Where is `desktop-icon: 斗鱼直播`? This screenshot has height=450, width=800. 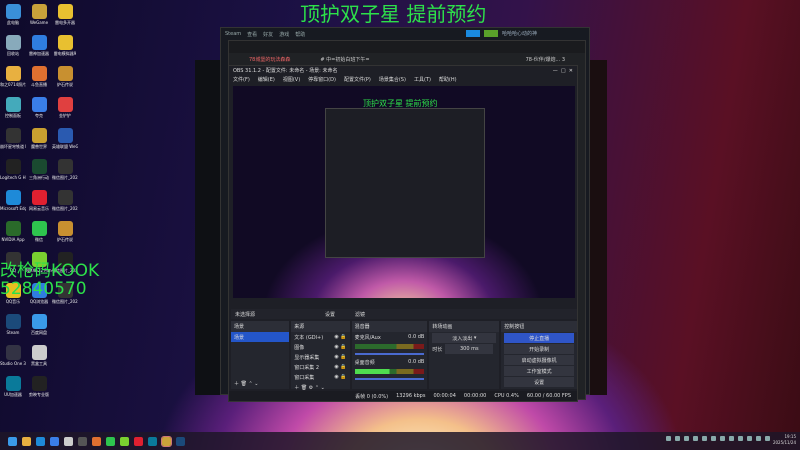 desktop-icon: 斗鱼直播 is located at coordinates (39, 77).